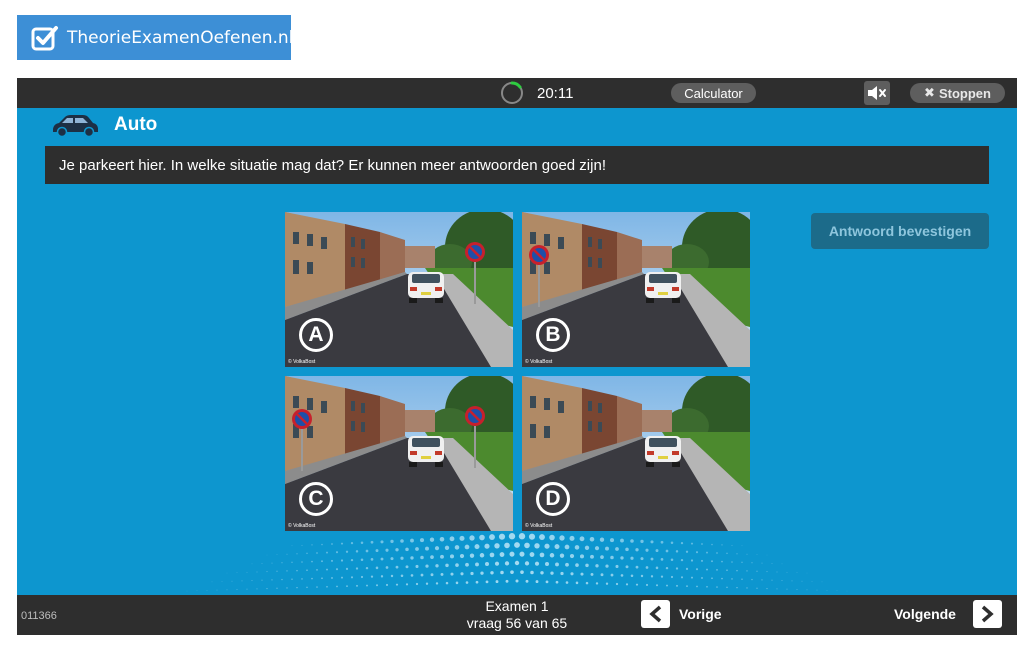 The width and height of the screenshot is (1033, 654). I want to click on stop-button: ✖ Stoppen, so click(957, 93).